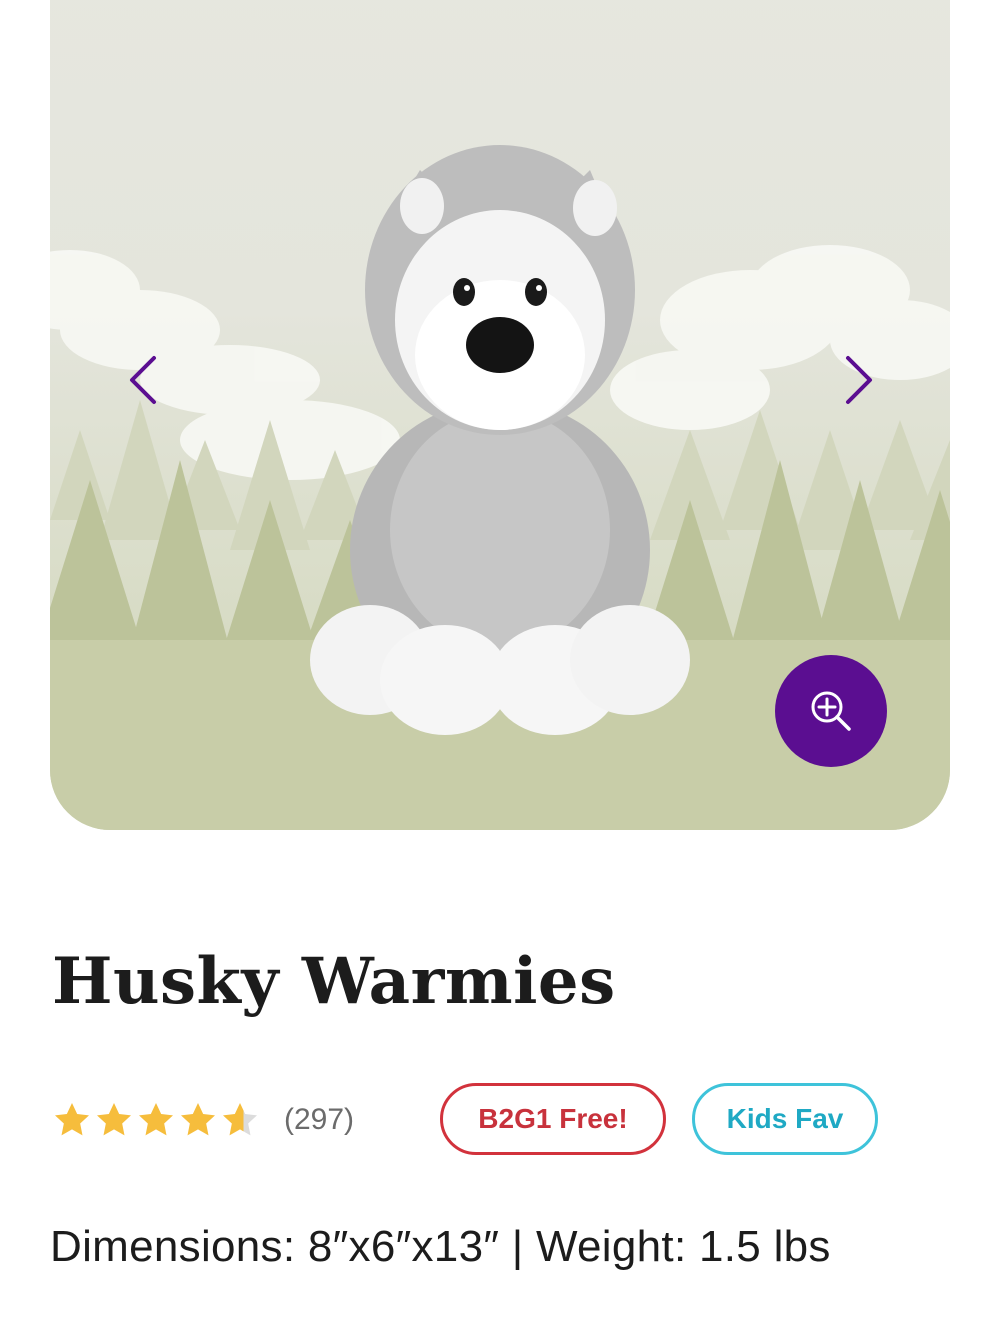  Describe the element at coordinates (553, 1119) in the screenshot. I see `promo-badge-b2g1: B2G1 Free!` at that location.